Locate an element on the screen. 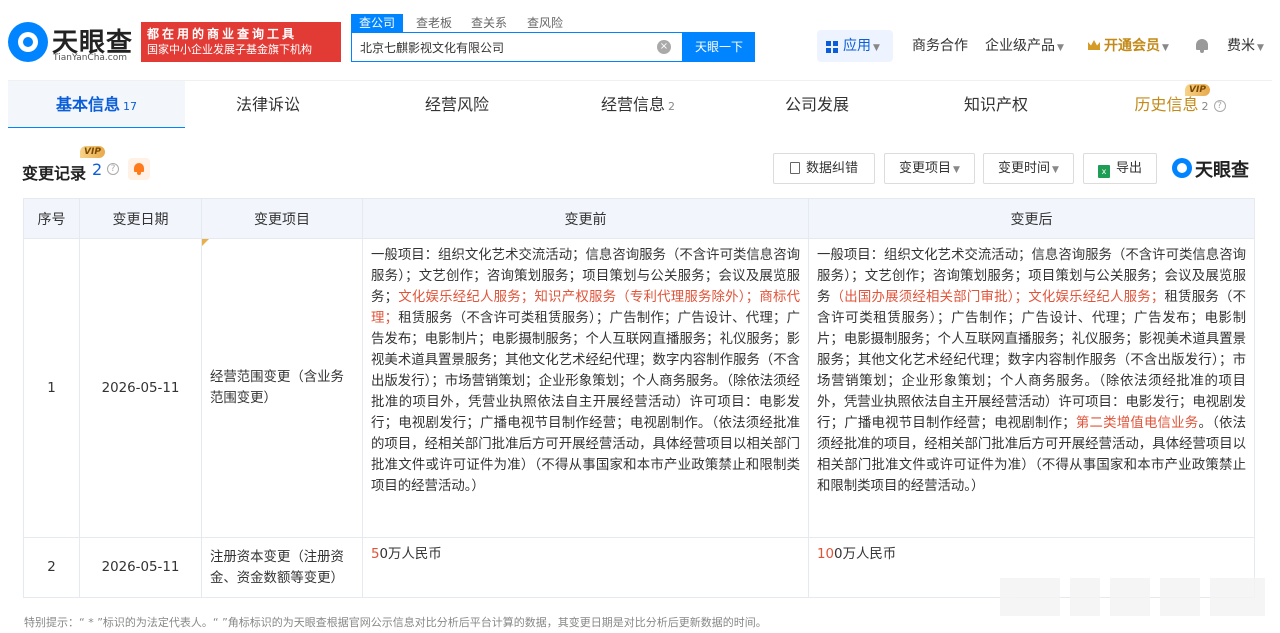  nav-business: 商务合作 is located at coordinates (940, 46).